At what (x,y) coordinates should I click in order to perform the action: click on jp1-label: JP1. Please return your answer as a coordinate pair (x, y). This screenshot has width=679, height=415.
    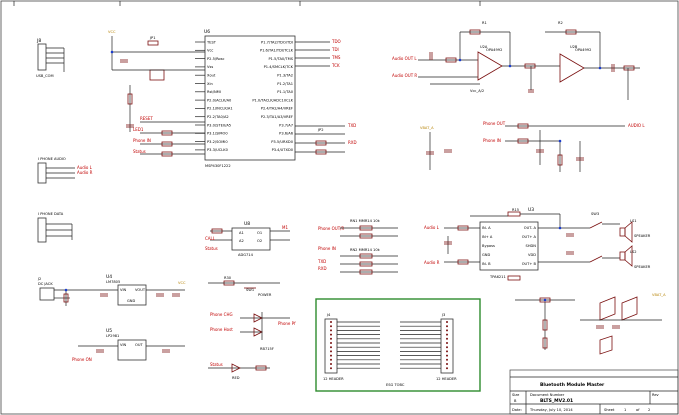
    Looking at the image, I should click on (152, 38).